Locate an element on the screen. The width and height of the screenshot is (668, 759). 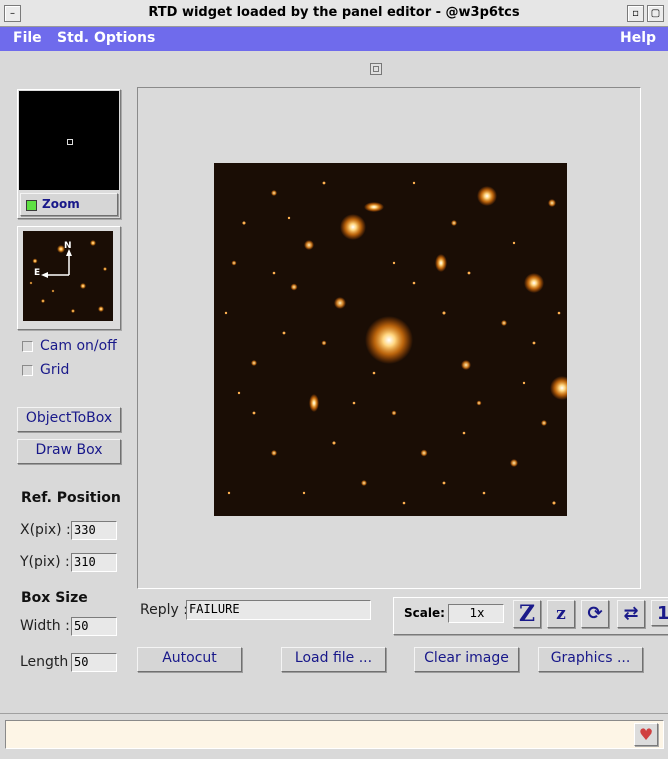
menu-bar: File Std. Options Help is located at coordinates (334, 39).